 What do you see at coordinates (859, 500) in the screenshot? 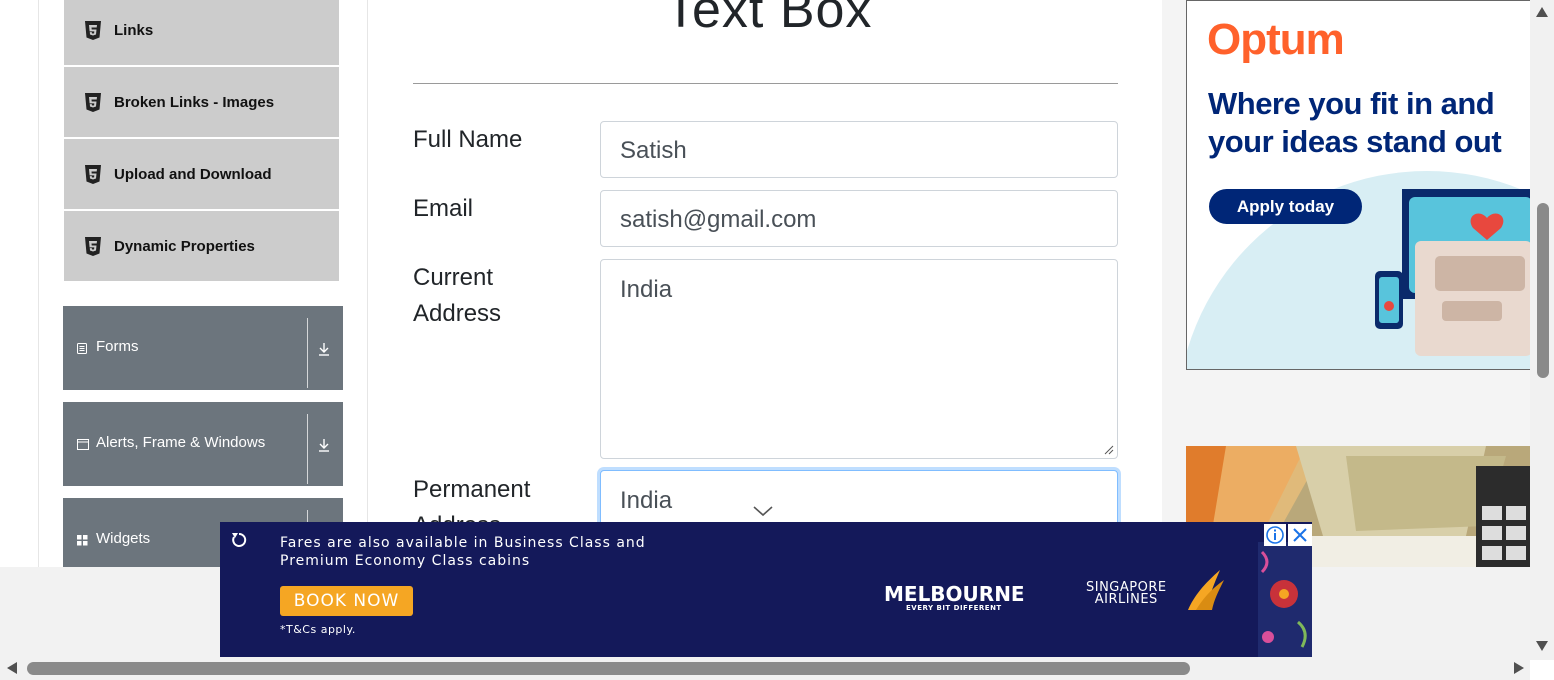
I see `permanent-address-textarea: India` at bounding box center [859, 500].